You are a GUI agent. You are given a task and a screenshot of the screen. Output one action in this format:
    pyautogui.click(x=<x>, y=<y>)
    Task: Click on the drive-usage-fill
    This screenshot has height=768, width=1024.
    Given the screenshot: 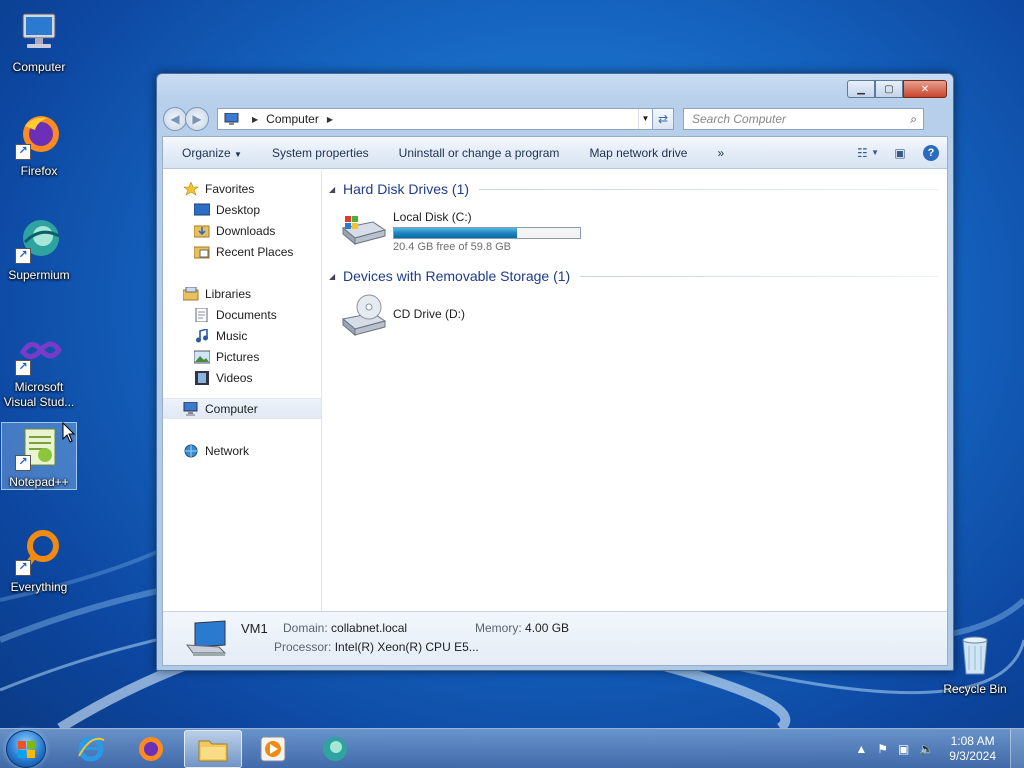 What is the action you would take?
    pyautogui.click(x=455, y=233)
    